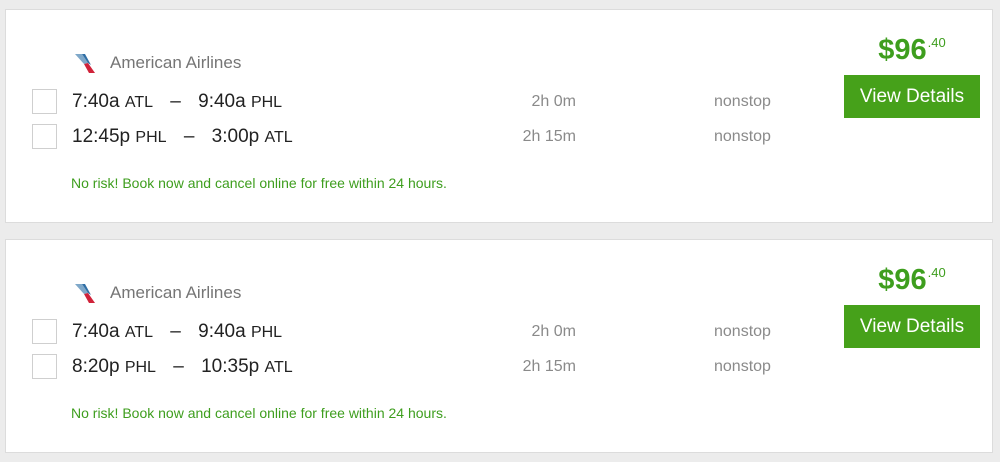 The image size is (1000, 462). I want to click on leg-times: 8:20p PHL – 10:35p ATL, so click(182, 367).